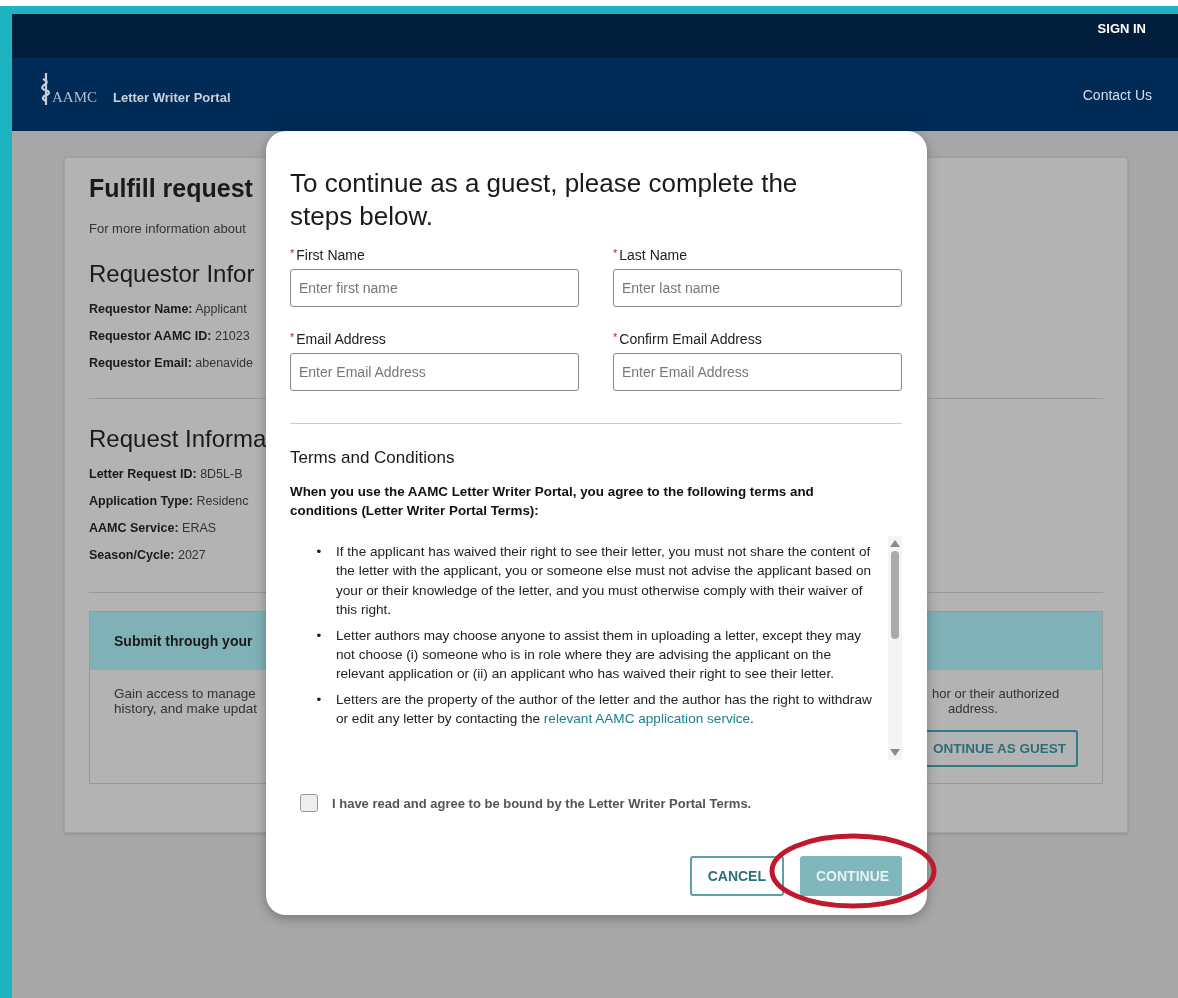  Describe the element at coordinates (178, 439) in the screenshot. I see `section-heading: Request Informa` at that location.